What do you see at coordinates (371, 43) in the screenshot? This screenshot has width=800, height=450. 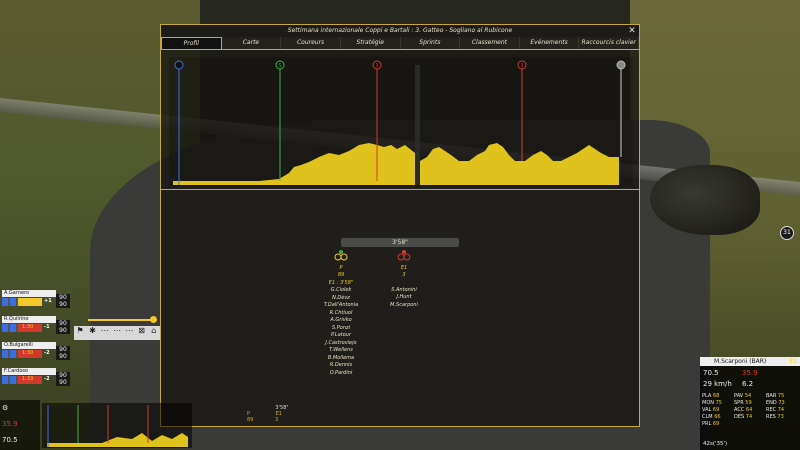 I see `tab-strategie: Stratégie` at bounding box center [371, 43].